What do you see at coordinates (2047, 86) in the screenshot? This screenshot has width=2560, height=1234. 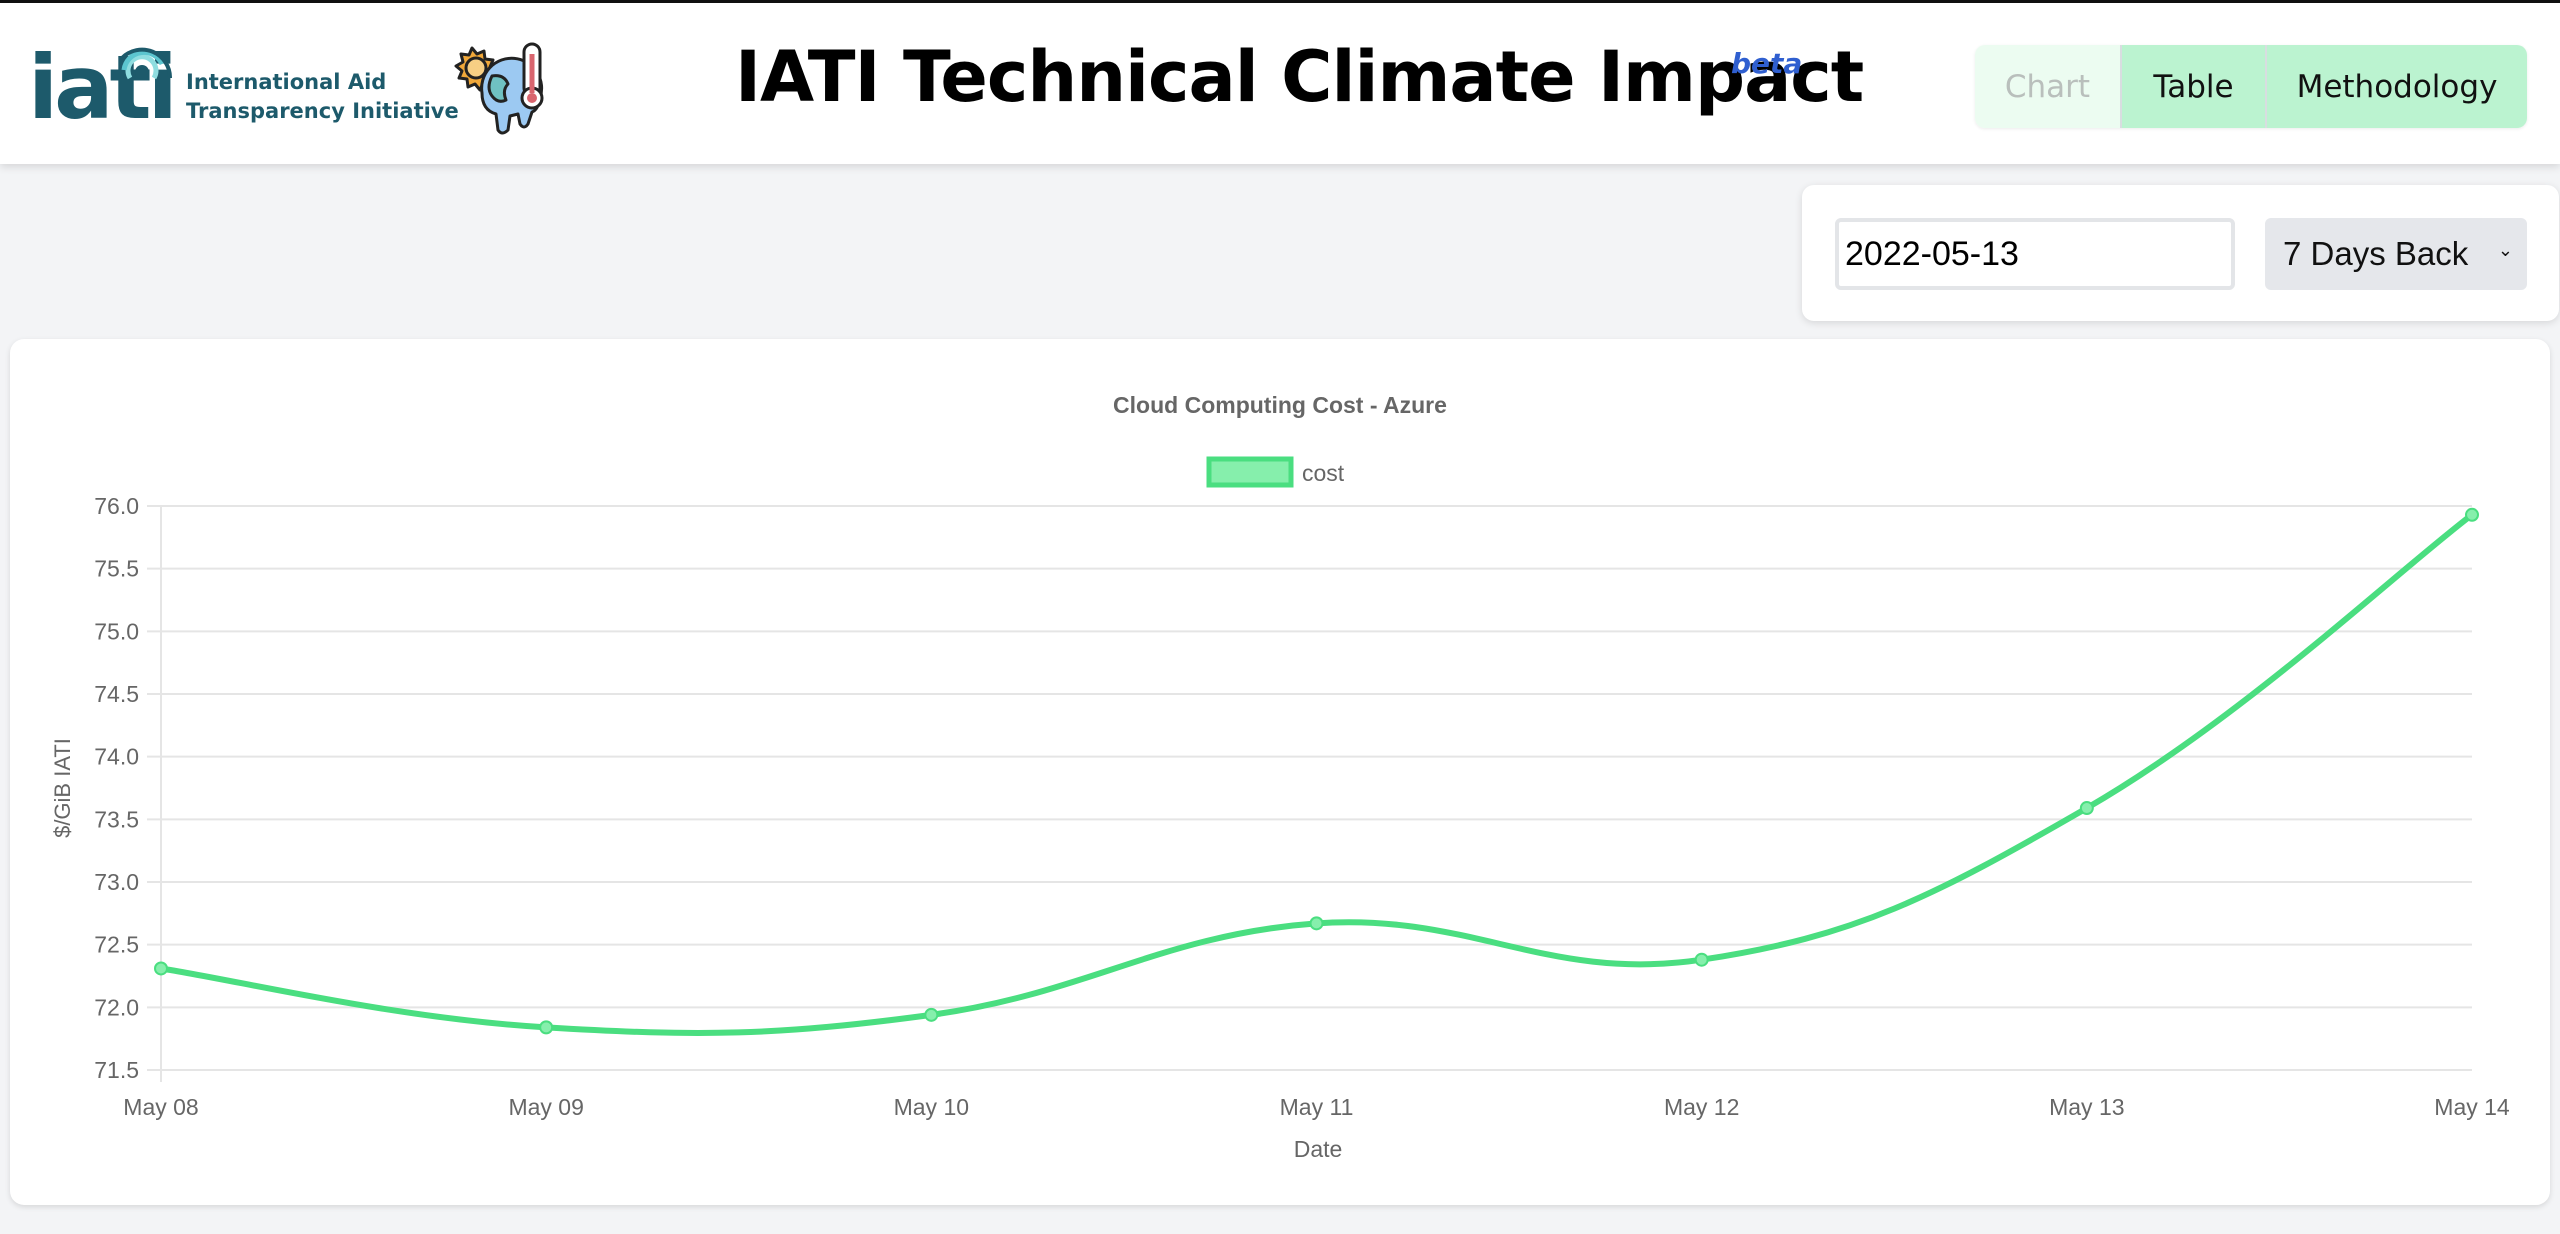 I see `tab-chart: Chart` at bounding box center [2047, 86].